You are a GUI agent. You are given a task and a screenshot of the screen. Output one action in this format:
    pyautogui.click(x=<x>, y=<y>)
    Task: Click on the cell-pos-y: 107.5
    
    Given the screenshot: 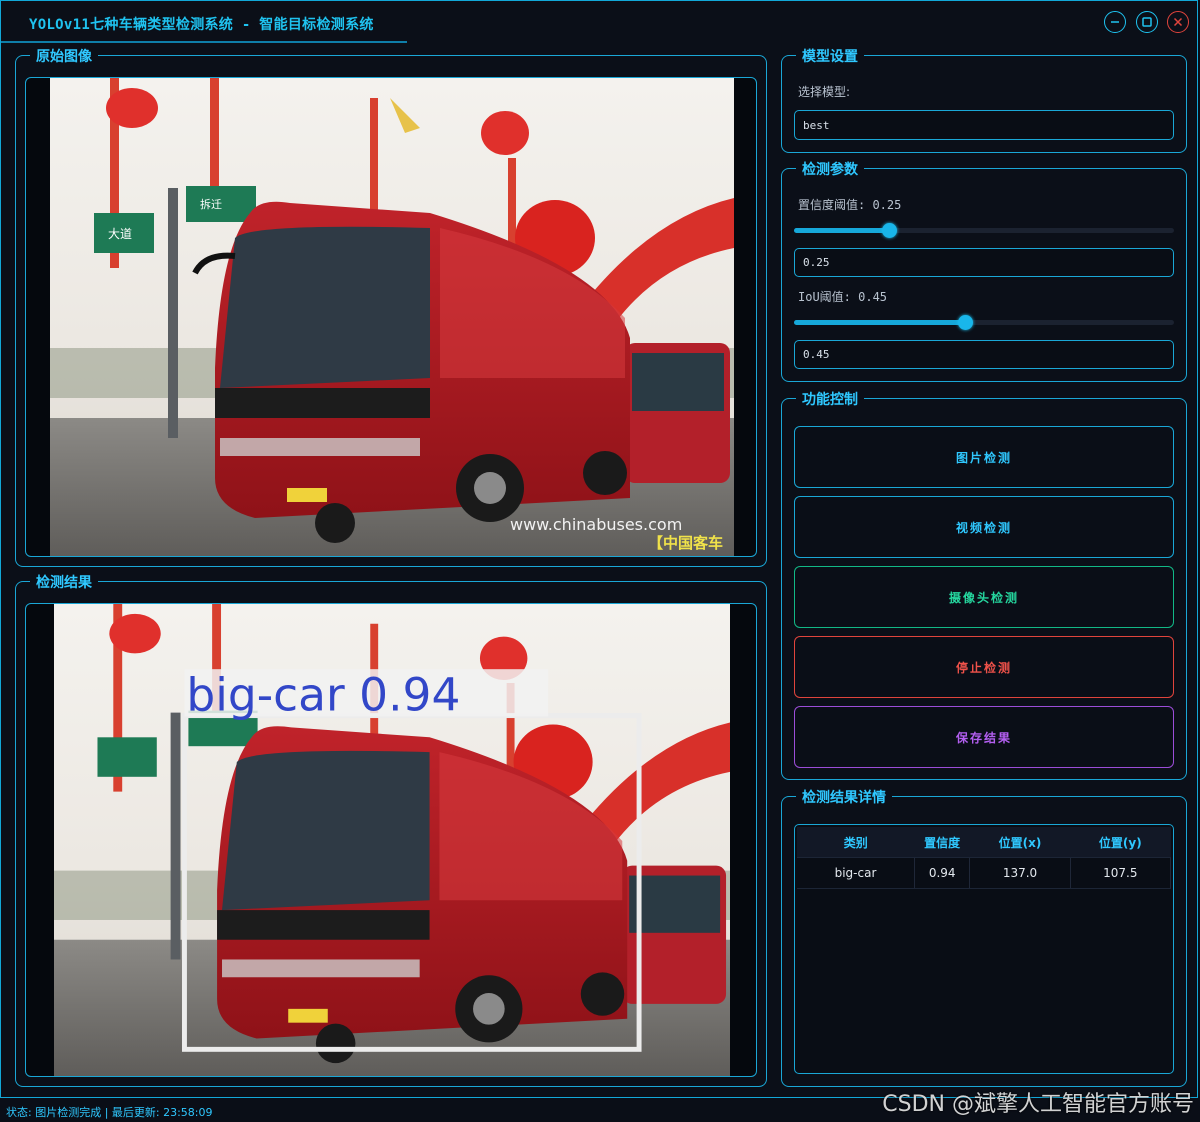 What is the action you would take?
    pyautogui.click(x=1121, y=873)
    